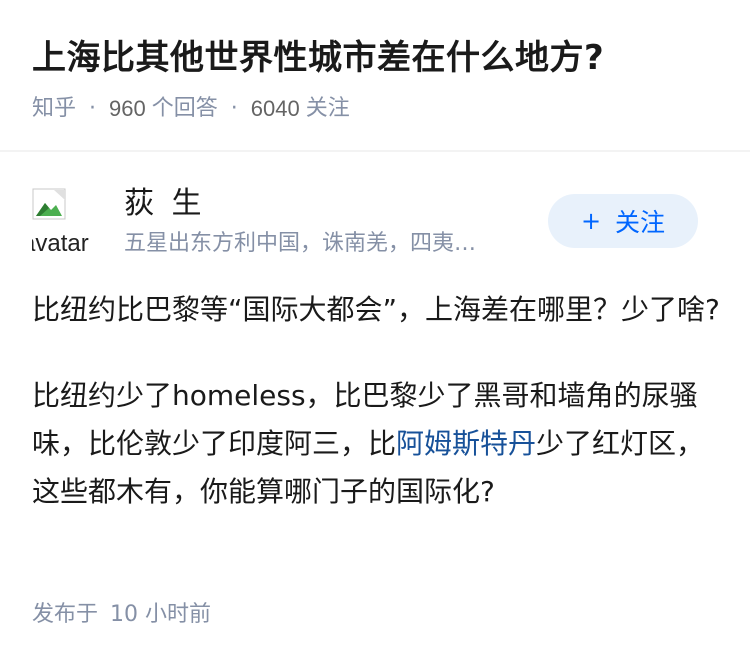 The image size is (750, 666). Describe the element at coordinates (640, 222) in the screenshot. I see `follow-button-label: 关注` at that location.